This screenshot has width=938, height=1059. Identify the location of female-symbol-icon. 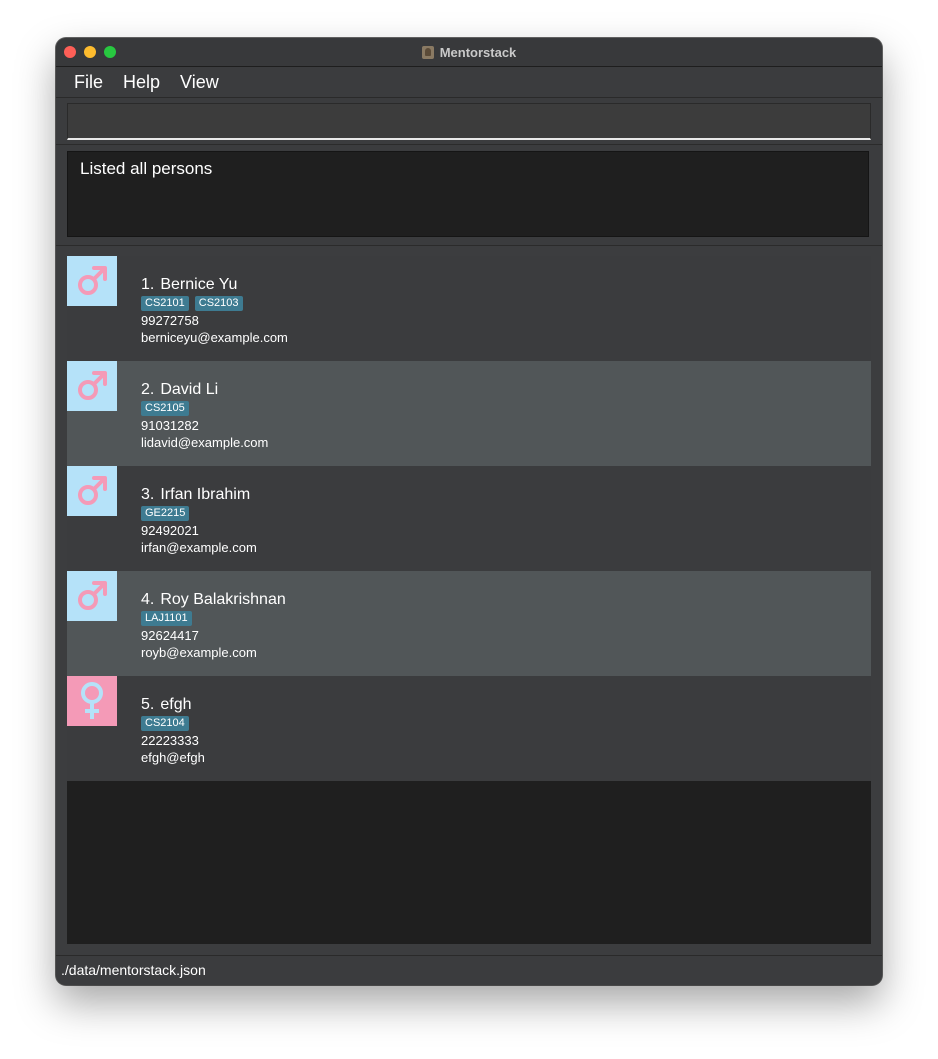
(92, 701).